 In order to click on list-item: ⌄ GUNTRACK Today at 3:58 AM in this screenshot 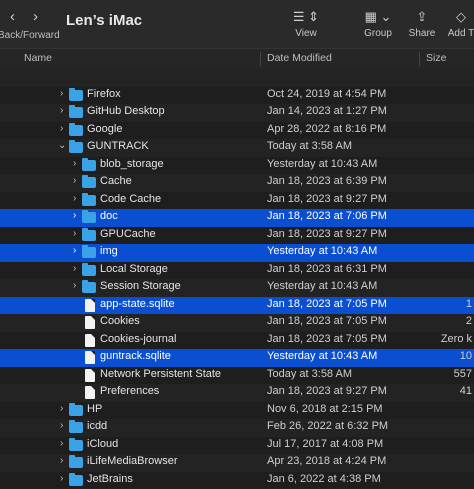, I will do `click(237, 148)`.